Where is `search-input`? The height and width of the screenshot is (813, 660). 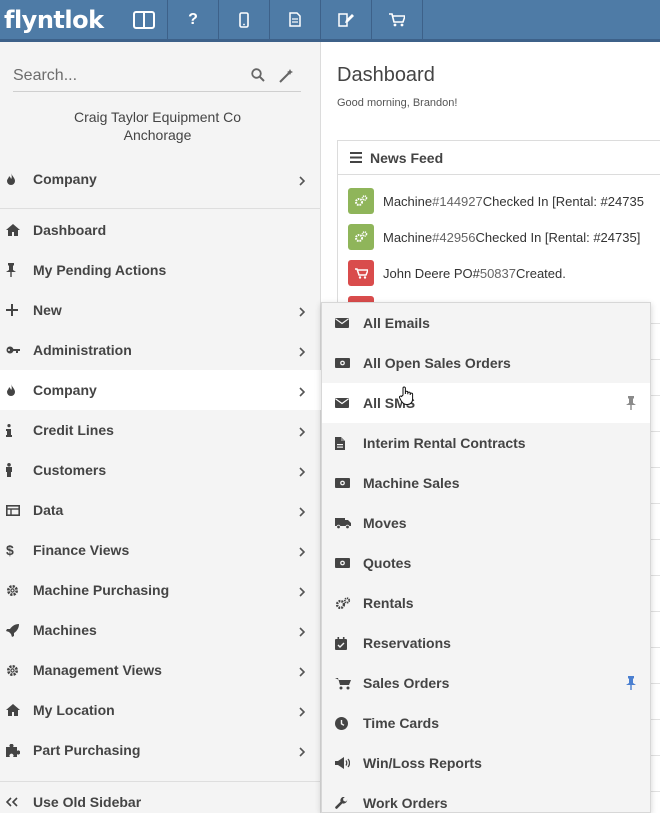 search-input is located at coordinates (128, 75).